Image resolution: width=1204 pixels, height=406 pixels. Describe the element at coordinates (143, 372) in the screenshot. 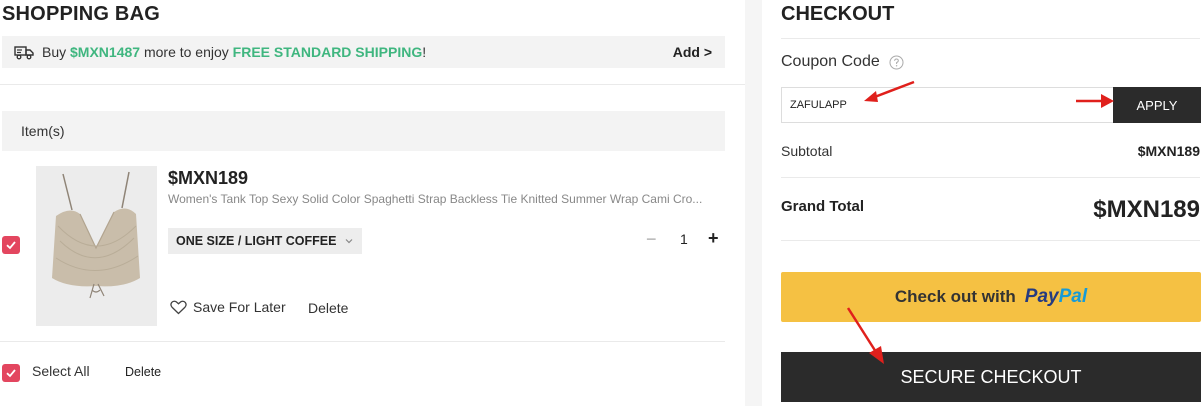

I see `delete-selected-button: Delete` at that location.